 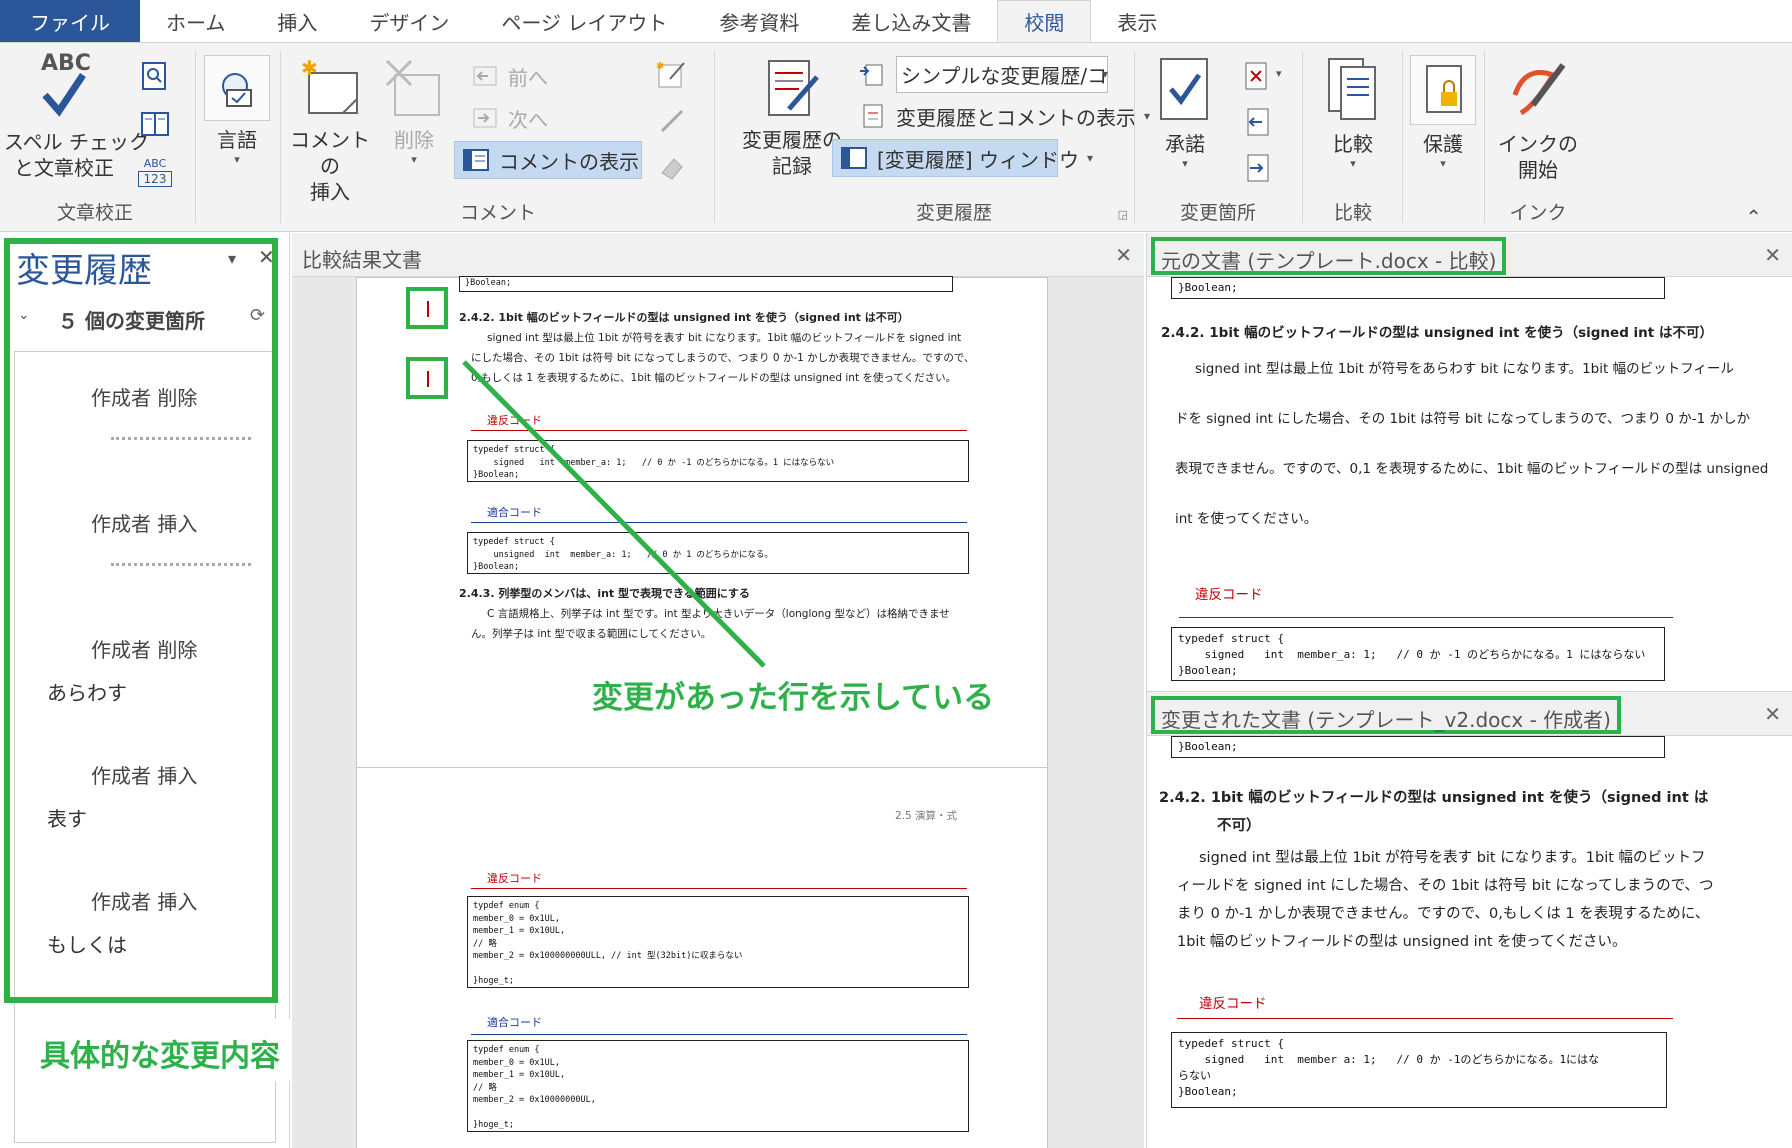 I want to click on reject-icon, so click(x=1257, y=76).